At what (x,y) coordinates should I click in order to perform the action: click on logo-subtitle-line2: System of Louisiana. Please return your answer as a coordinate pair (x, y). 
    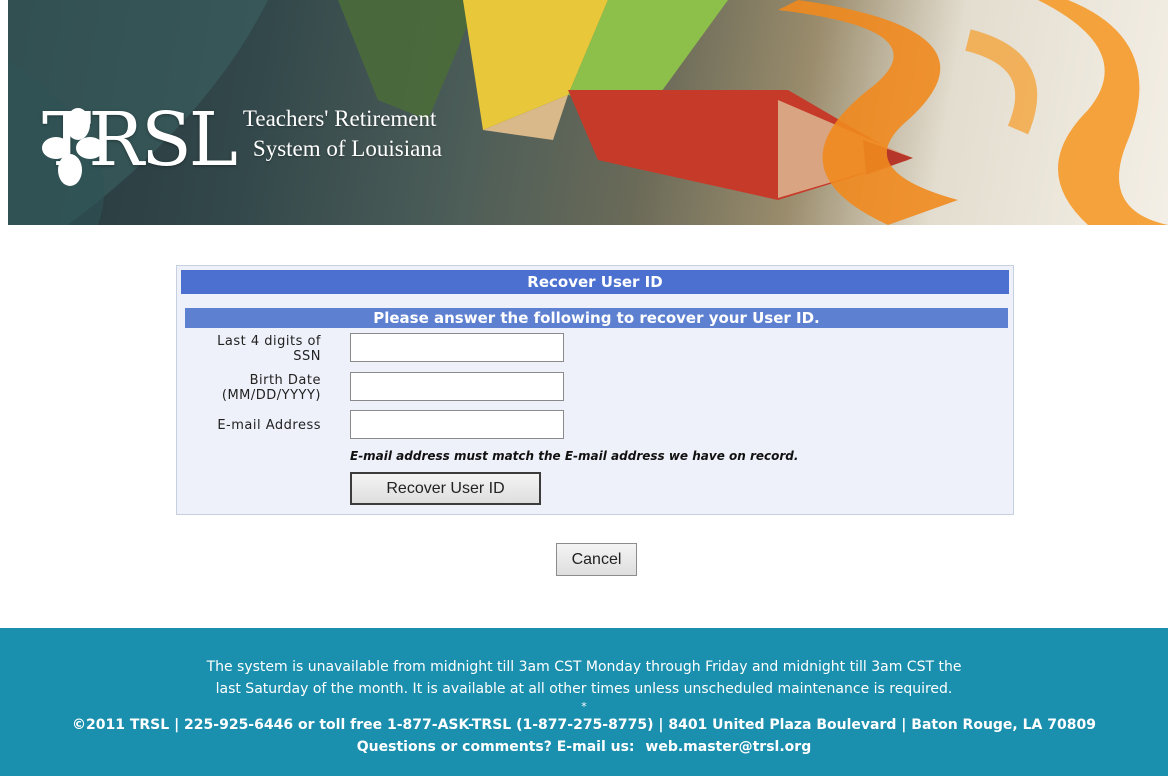
    Looking at the image, I should click on (347, 148).